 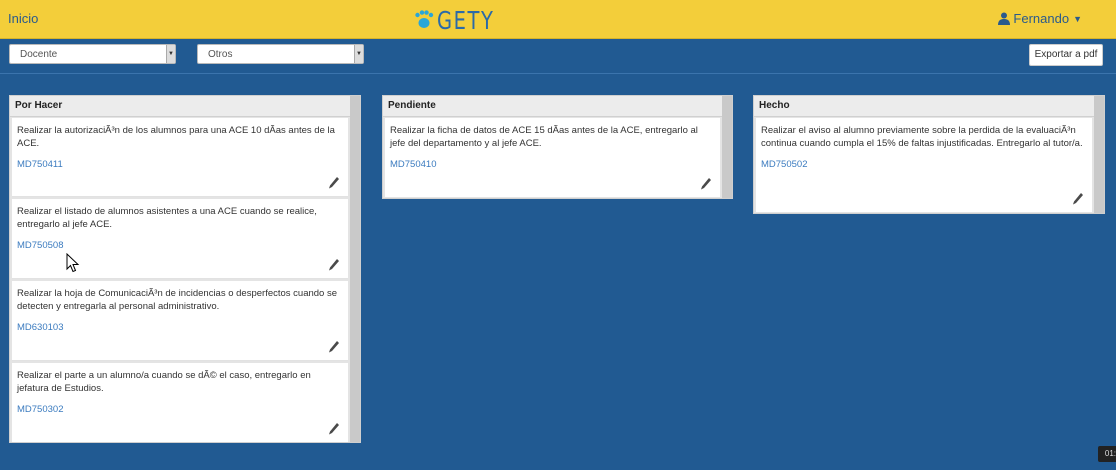 What do you see at coordinates (466, 20) in the screenshot?
I see `logo-text: GETY` at bounding box center [466, 20].